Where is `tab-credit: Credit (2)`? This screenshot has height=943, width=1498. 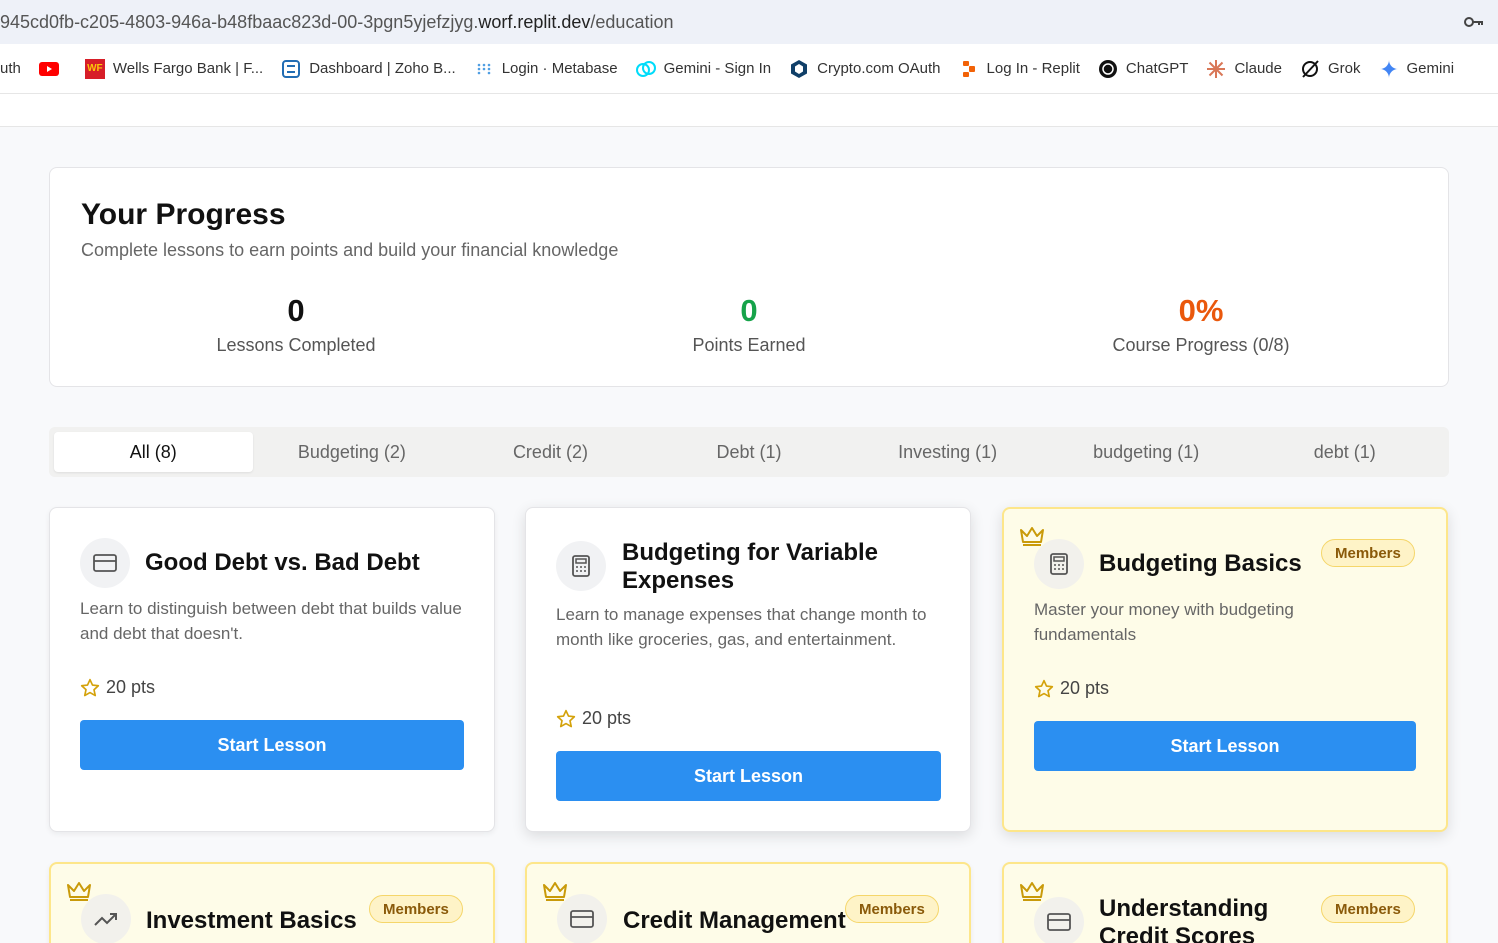 tab-credit: Credit (2) is located at coordinates (550, 452).